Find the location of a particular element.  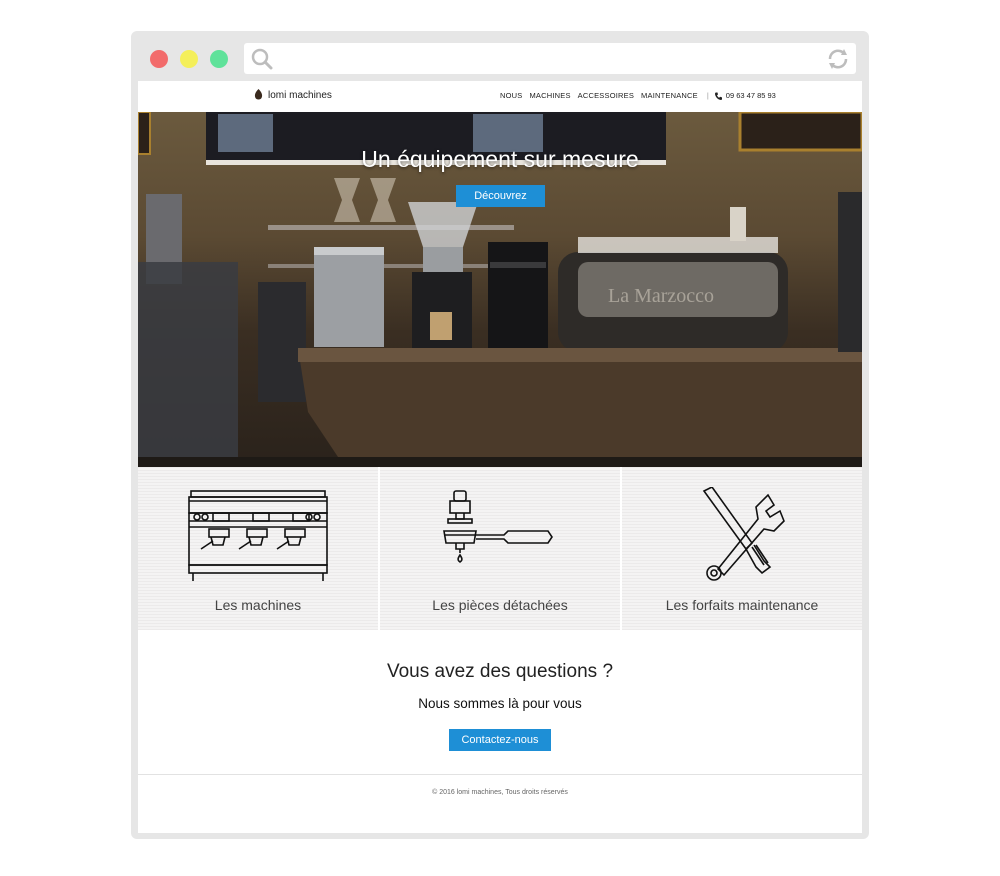

maximize-window-button is located at coordinates (219, 59).